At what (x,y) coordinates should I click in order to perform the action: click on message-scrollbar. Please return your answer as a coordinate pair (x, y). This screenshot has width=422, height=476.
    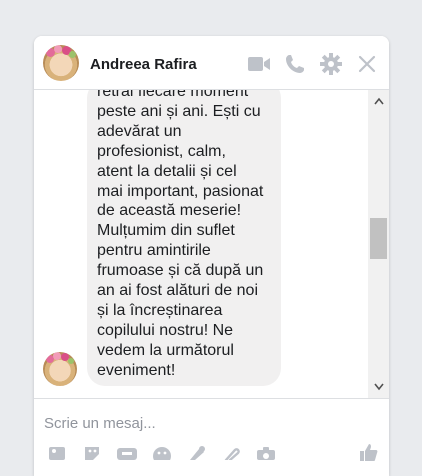
    Looking at the image, I should click on (378, 244).